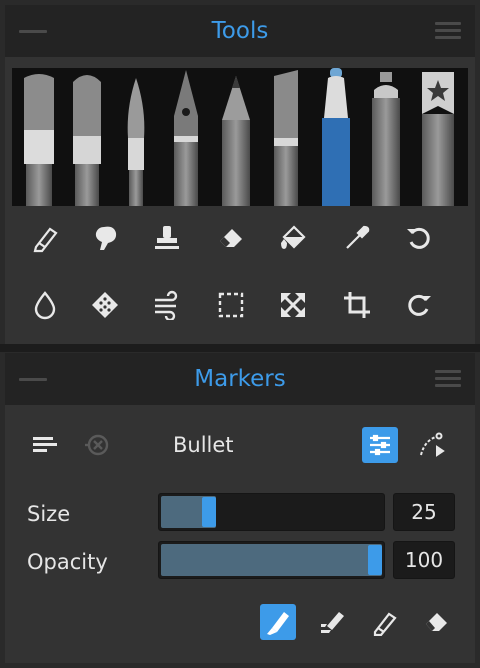  I want to click on pencil-icon, so click(236, 137).